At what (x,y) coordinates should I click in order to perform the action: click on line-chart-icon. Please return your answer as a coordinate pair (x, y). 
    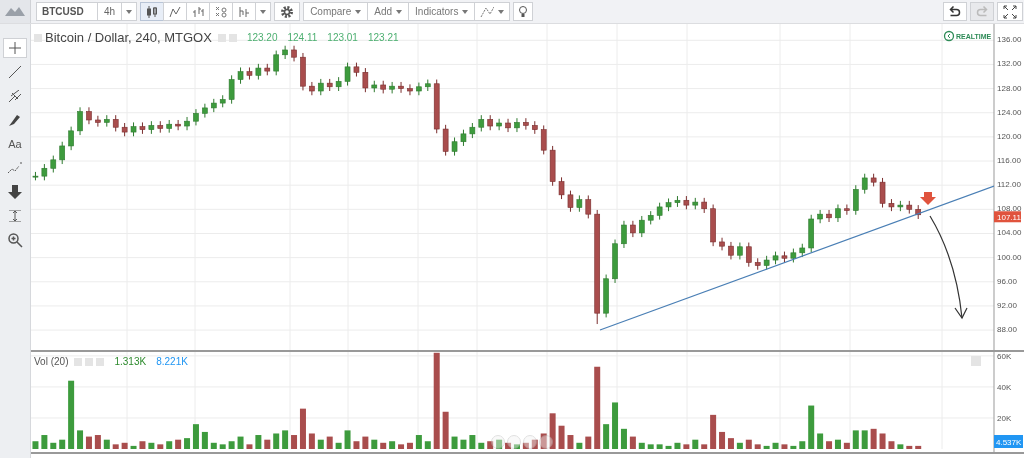
    Looking at the image, I should click on (175, 11).